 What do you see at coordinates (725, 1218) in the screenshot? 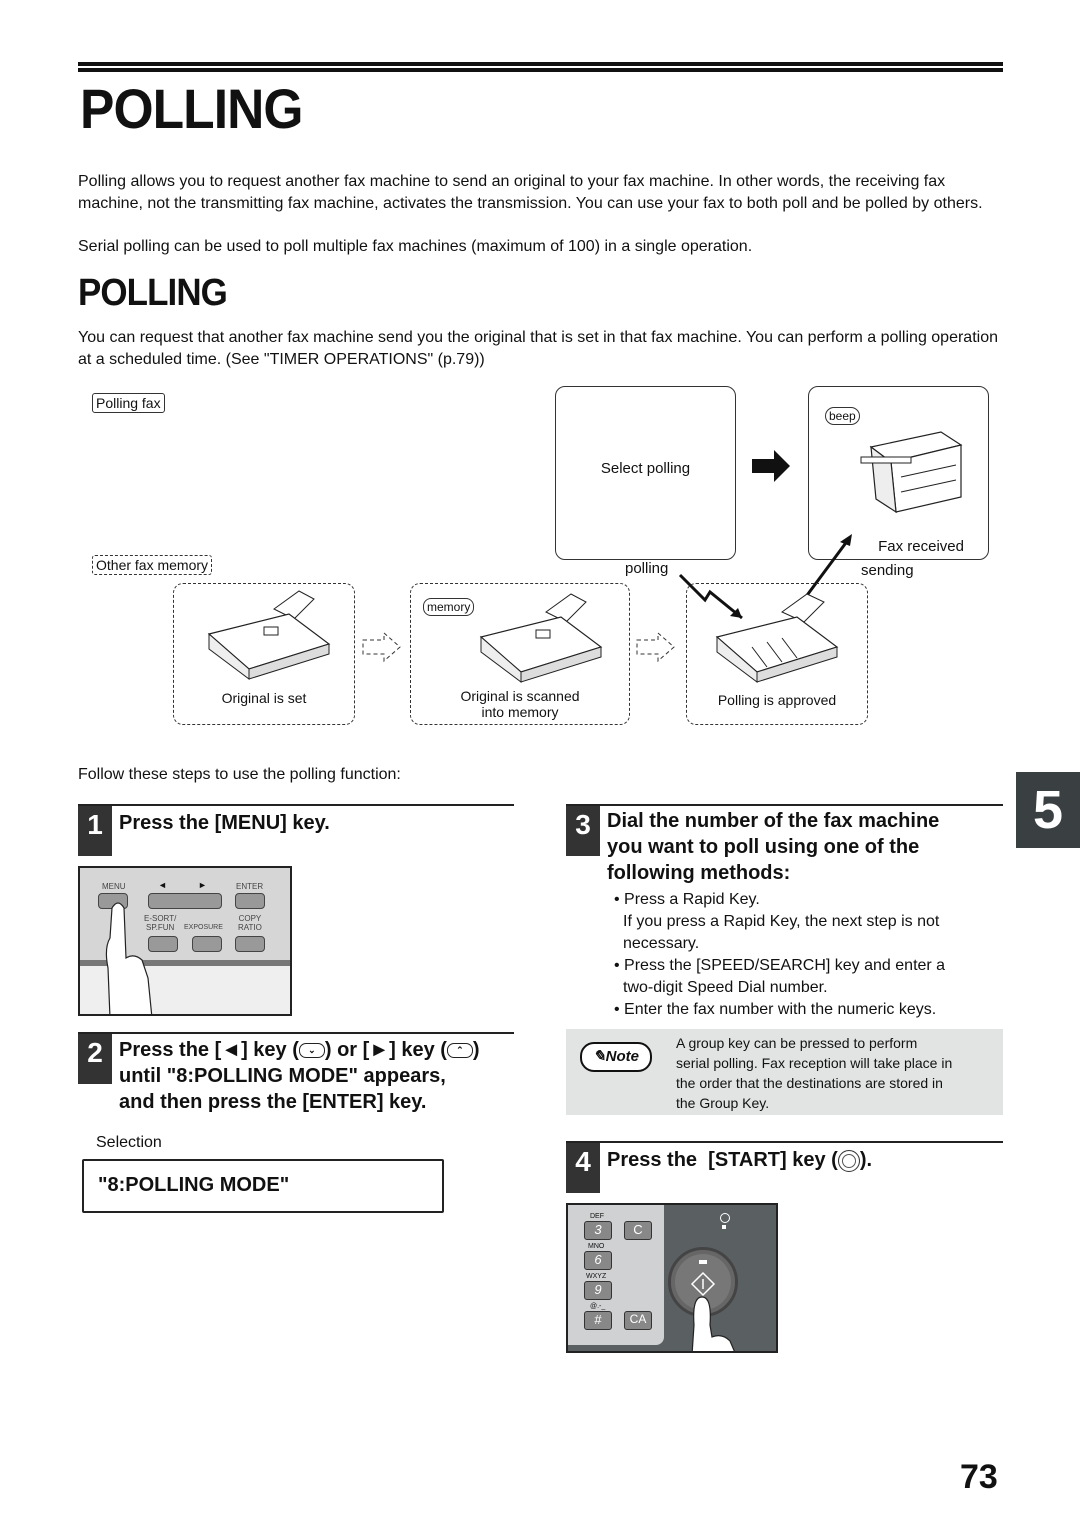
I see `power-save-icon` at bounding box center [725, 1218].